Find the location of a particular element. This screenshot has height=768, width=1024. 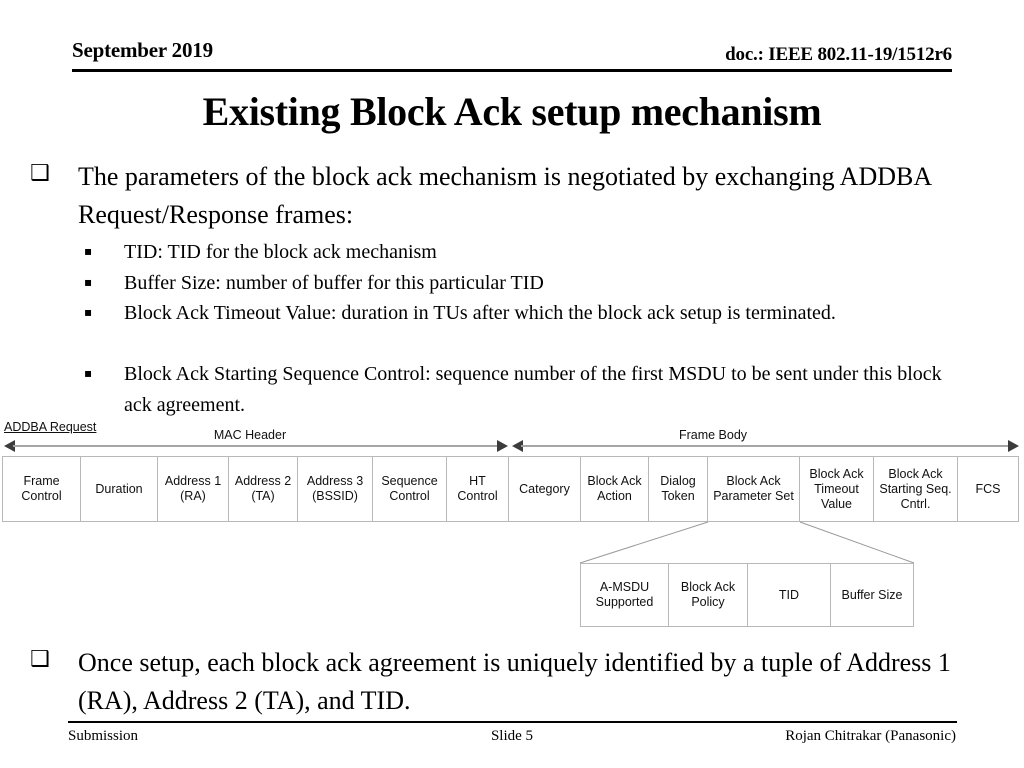

footer-divider is located at coordinates (512, 722).